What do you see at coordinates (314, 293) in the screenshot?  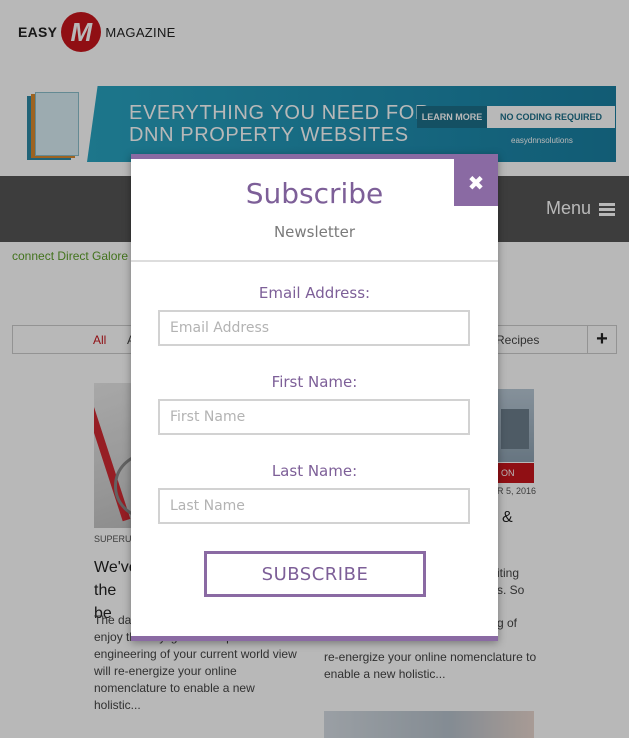 I see `email-label: Email Address:` at bounding box center [314, 293].